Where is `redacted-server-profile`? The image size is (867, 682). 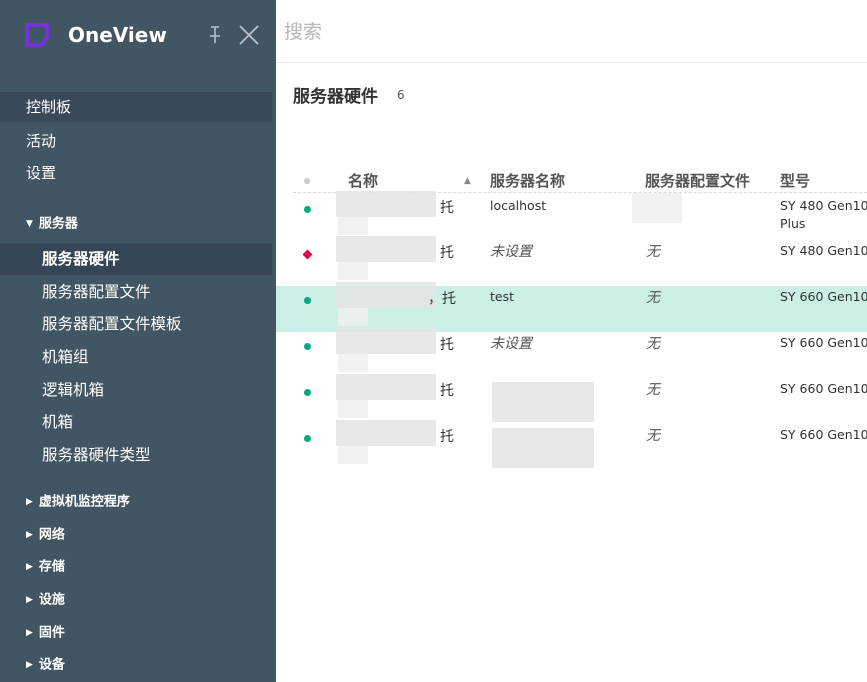 redacted-server-profile is located at coordinates (657, 208).